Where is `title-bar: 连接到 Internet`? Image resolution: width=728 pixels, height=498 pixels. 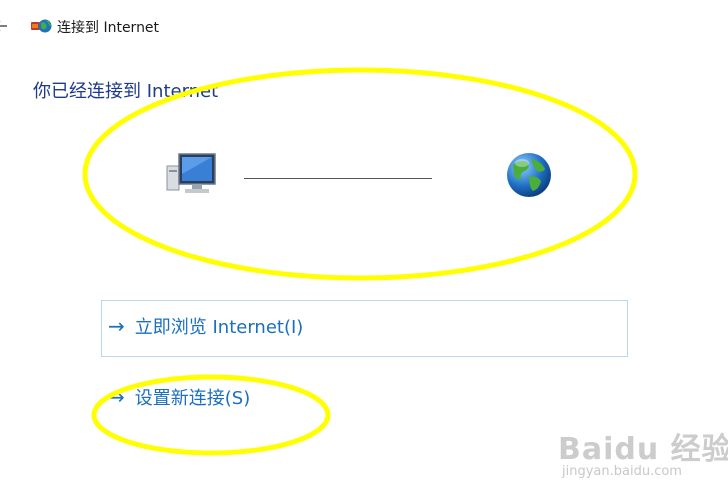 title-bar: 连接到 Internet is located at coordinates (364, 26).